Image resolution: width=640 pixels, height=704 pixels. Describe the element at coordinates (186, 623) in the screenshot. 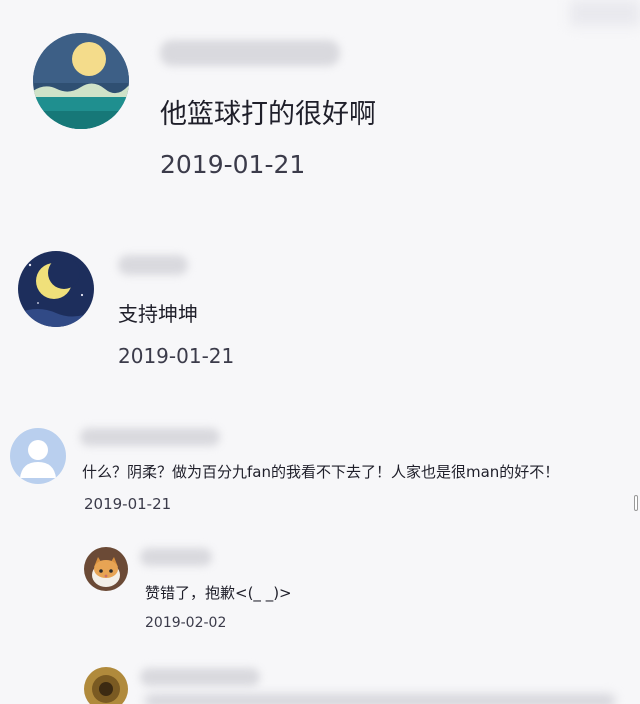

I see `reply-date: 2019-02-02` at that location.